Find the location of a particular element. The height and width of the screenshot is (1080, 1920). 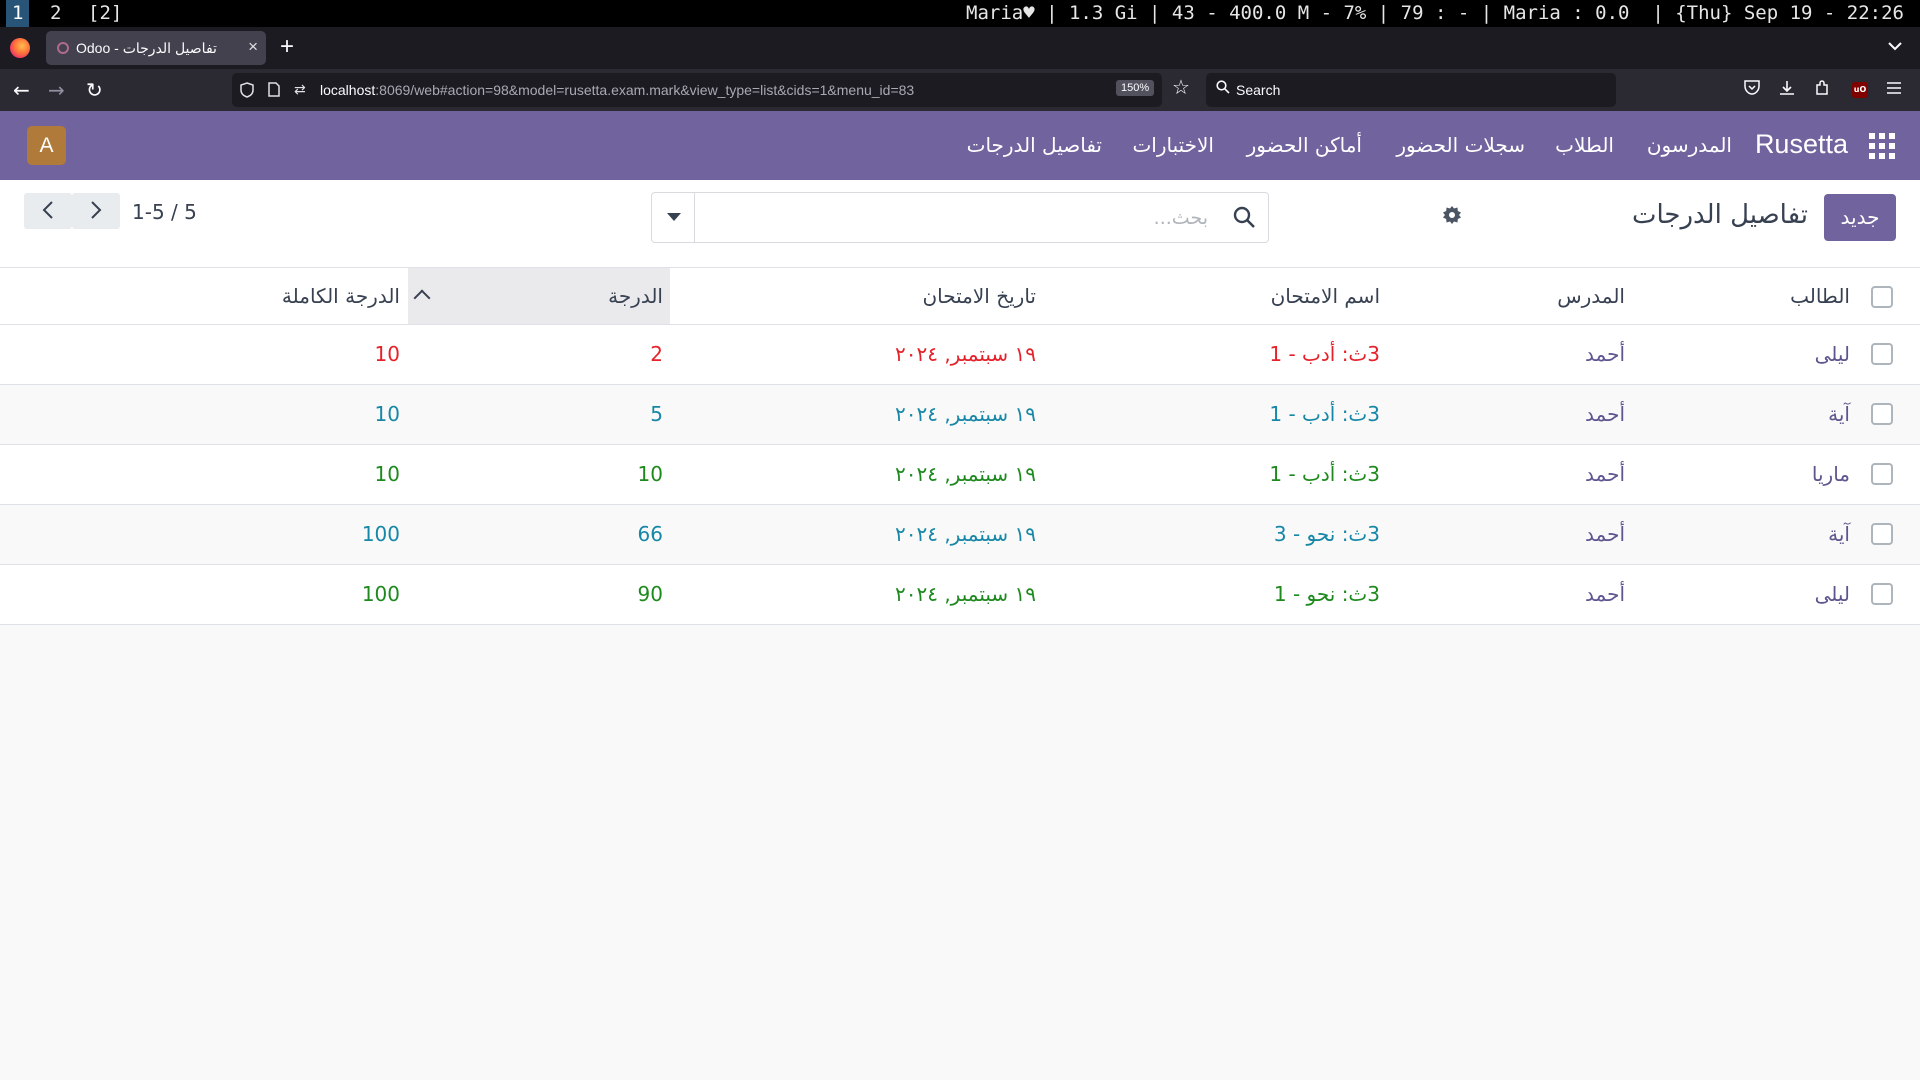

search-options-toggle is located at coordinates (673, 217).